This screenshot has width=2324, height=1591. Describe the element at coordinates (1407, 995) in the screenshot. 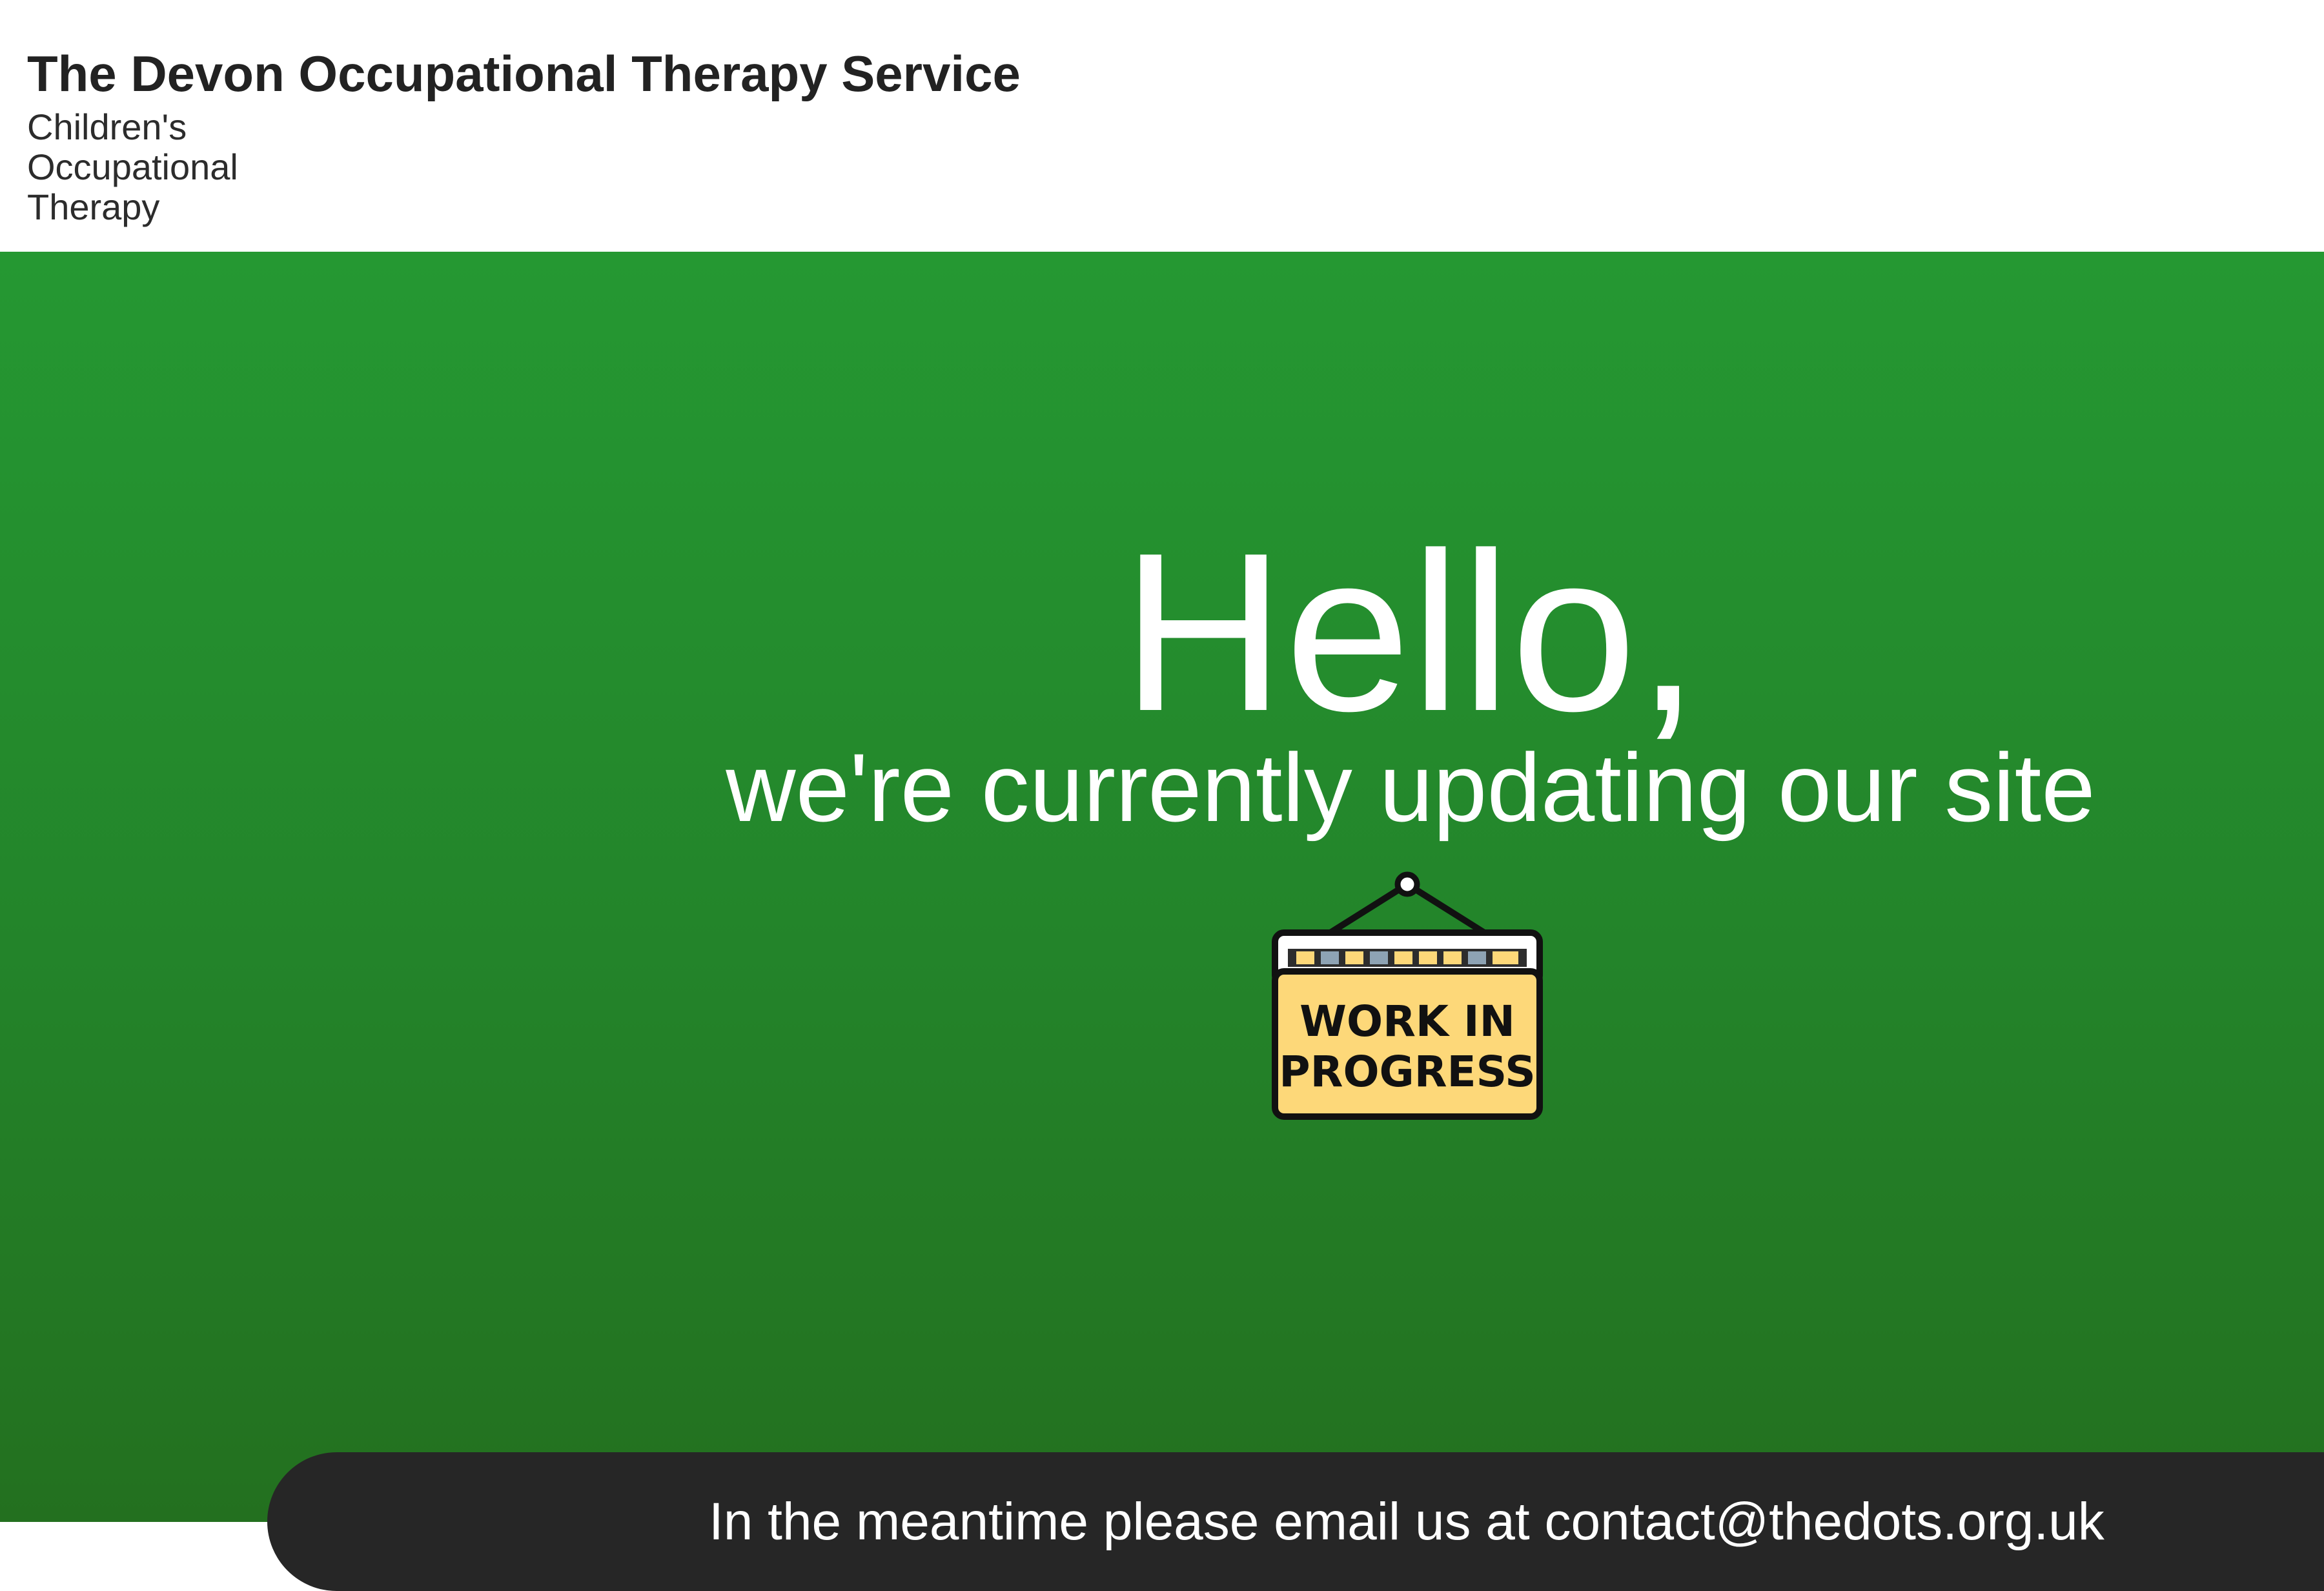

I see `work-in-progress-sign-icon: WORK IN PROGRESS` at that location.